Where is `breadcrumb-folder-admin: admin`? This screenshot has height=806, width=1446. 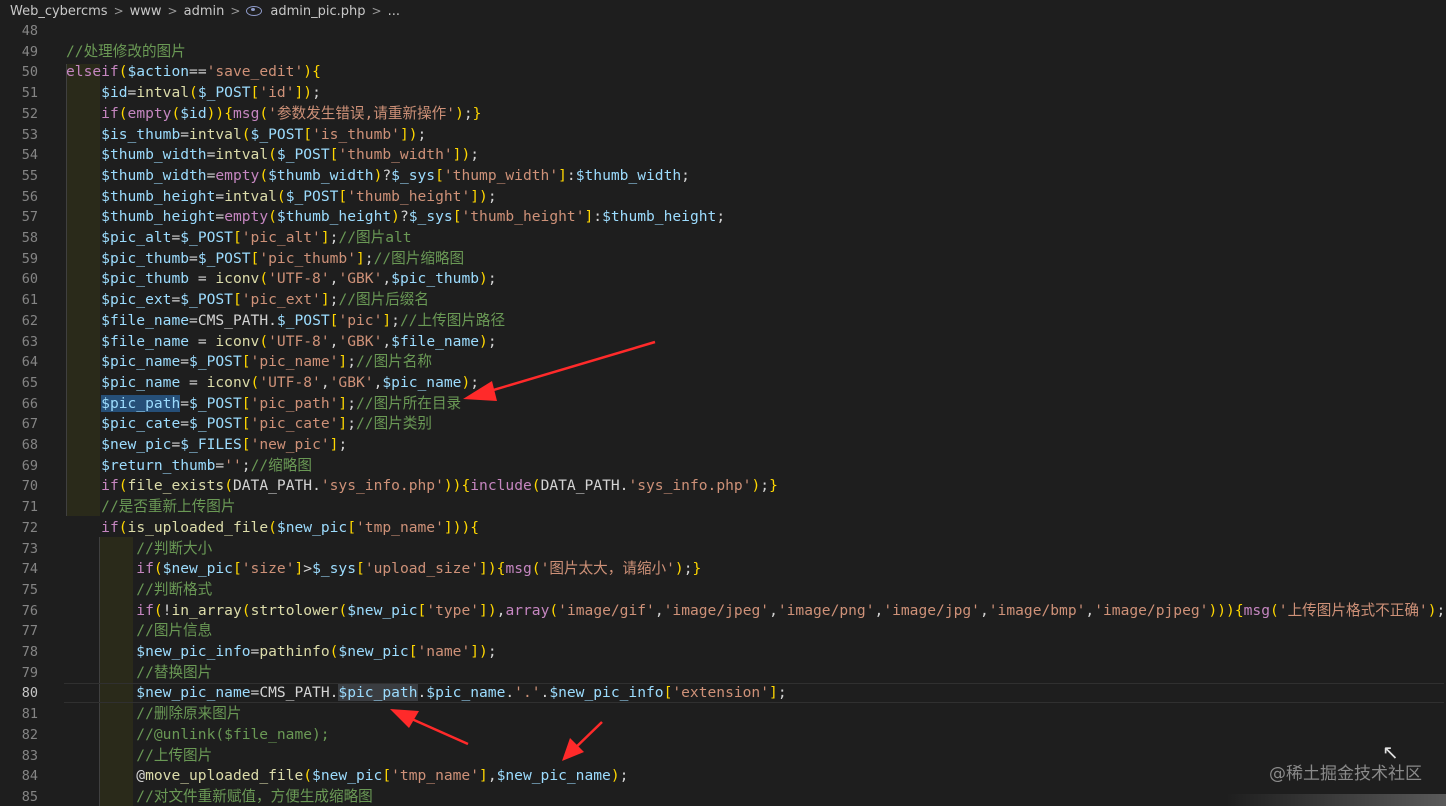 breadcrumb-folder-admin: admin is located at coordinates (204, 11).